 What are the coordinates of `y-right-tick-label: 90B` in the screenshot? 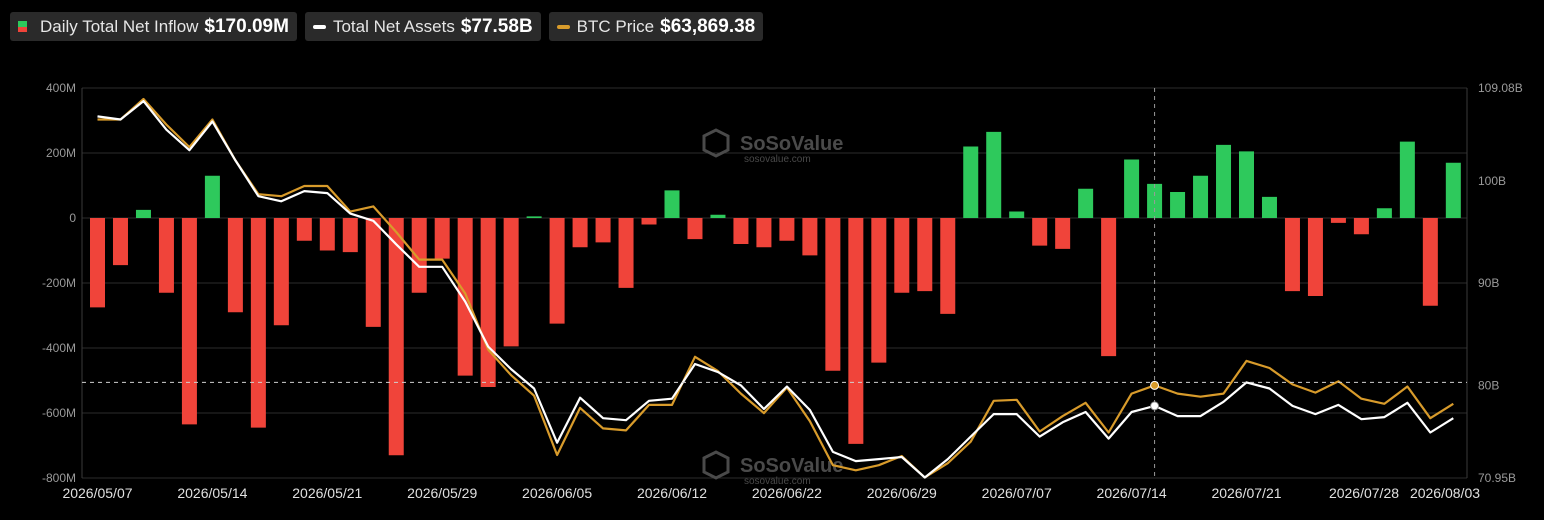 It's located at (1488, 283).